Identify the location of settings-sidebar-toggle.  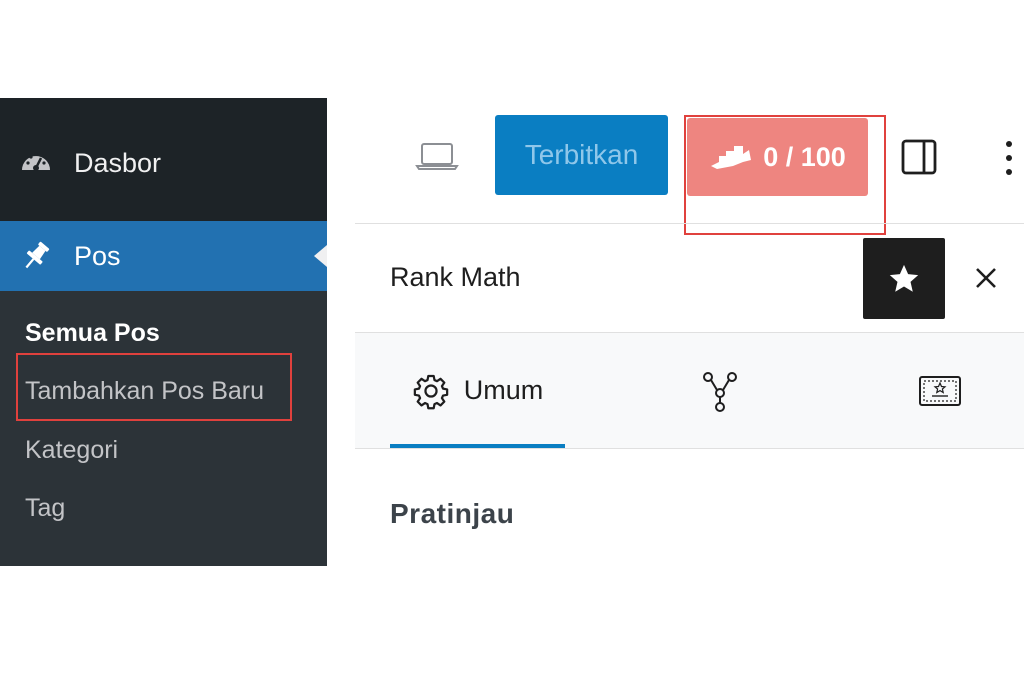
(919, 157).